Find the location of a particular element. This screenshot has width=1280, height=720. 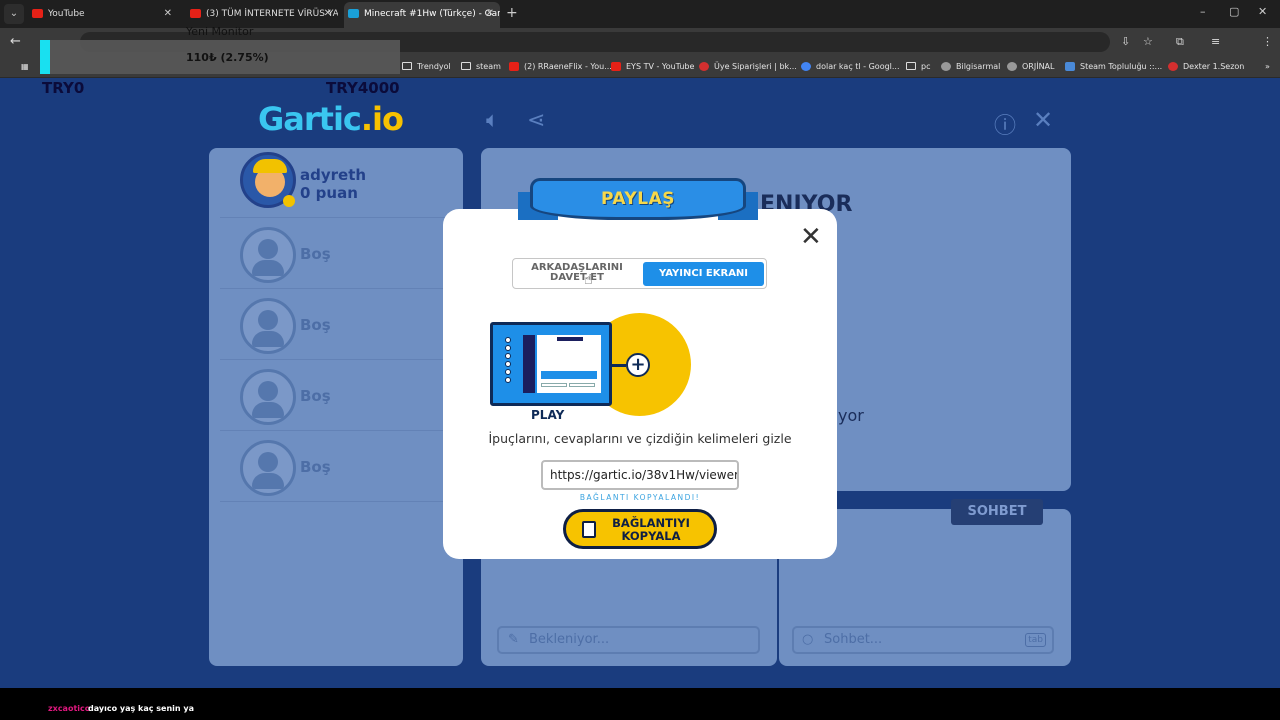

bookmark-orjinal: ORJİNAL is located at coordinates (1031, 67).